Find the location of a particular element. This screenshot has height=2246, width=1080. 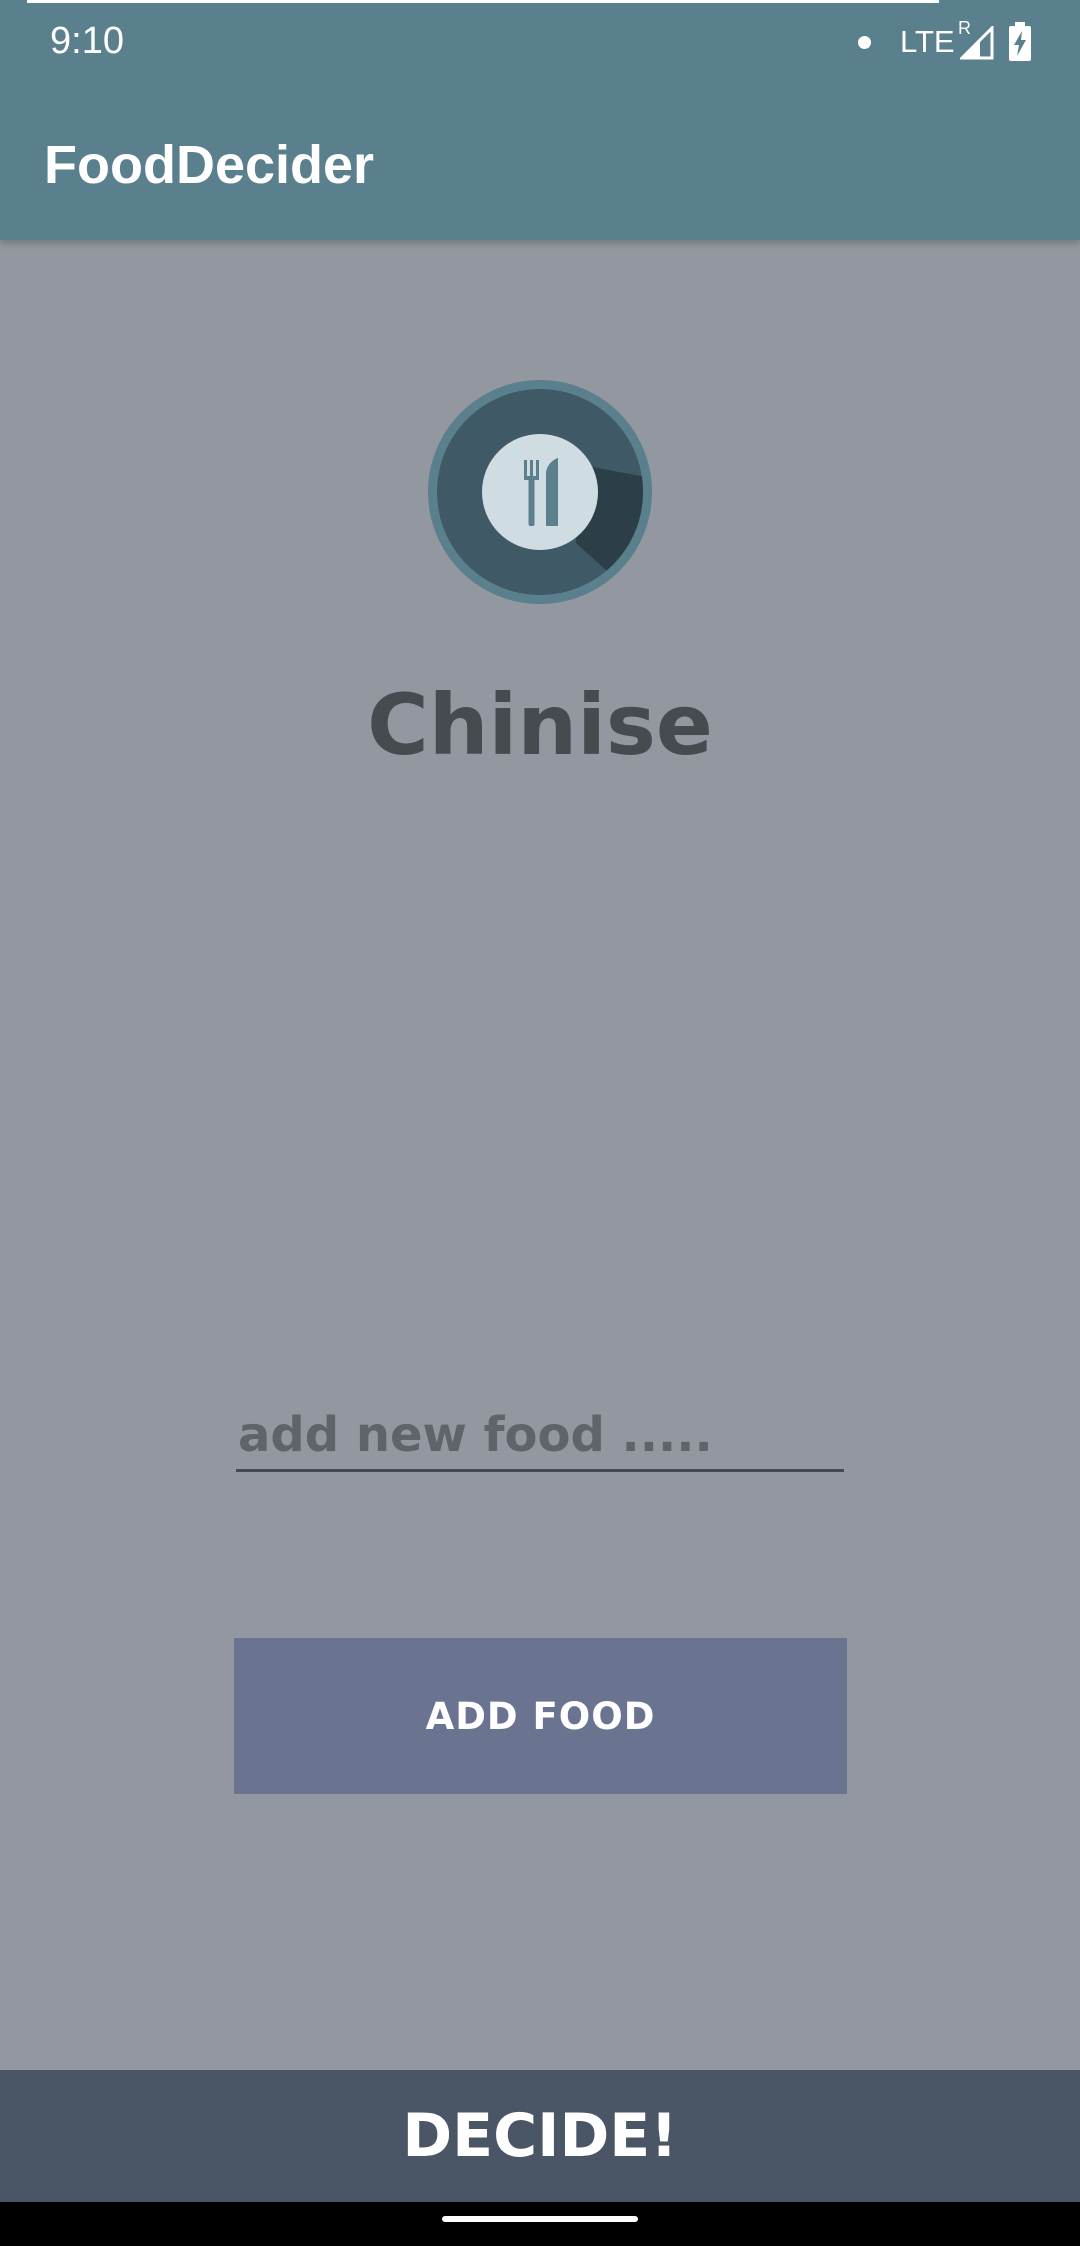

add-food-button: ADD FOOD is located at coordinates (540, 1716).